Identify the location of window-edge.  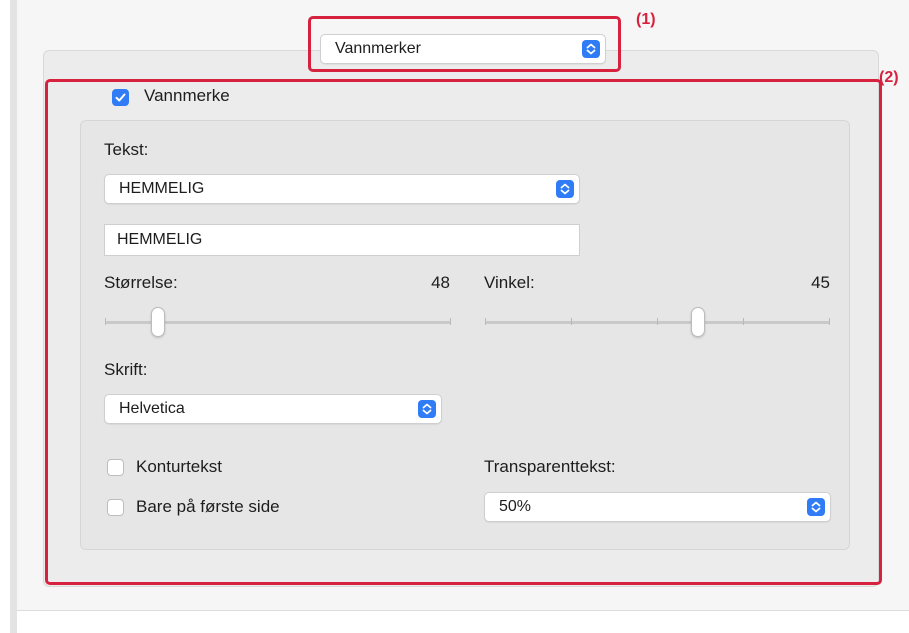
(13, 316).